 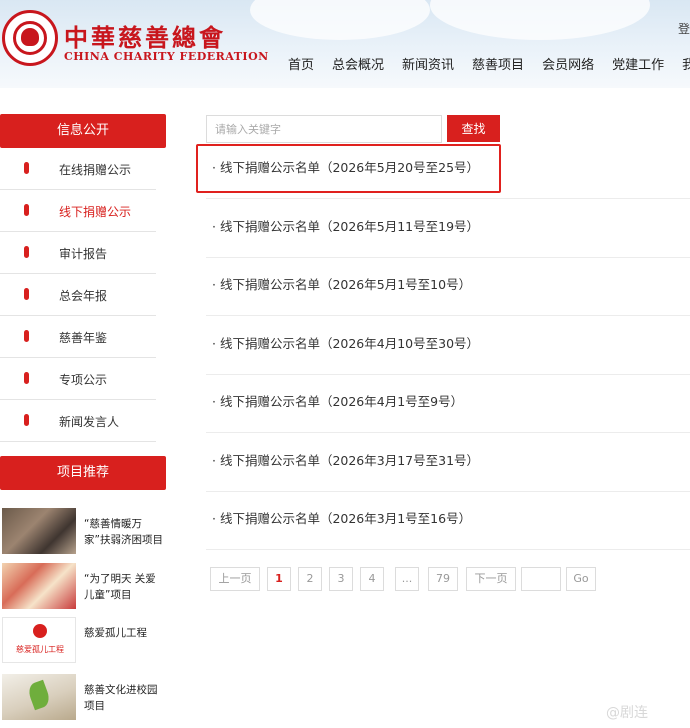 I want to click on list-item: · 线下捐赠公示名单（2026年3月17号至31号）, so click(x=448, y=463).